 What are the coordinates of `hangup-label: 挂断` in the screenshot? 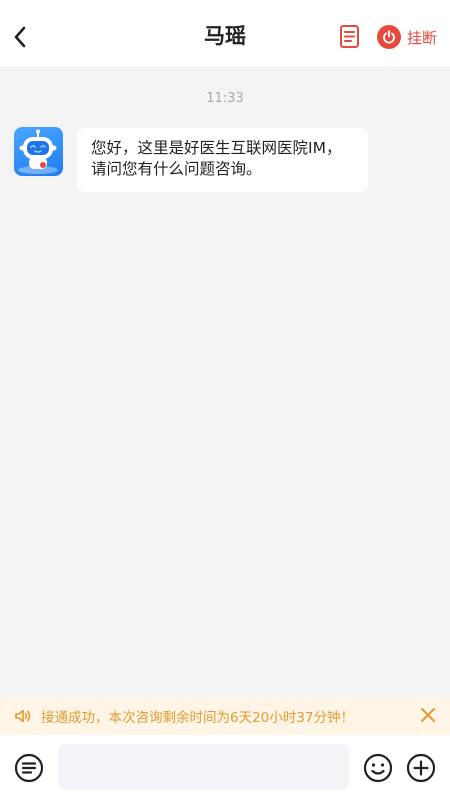 It's located at (422, 37).